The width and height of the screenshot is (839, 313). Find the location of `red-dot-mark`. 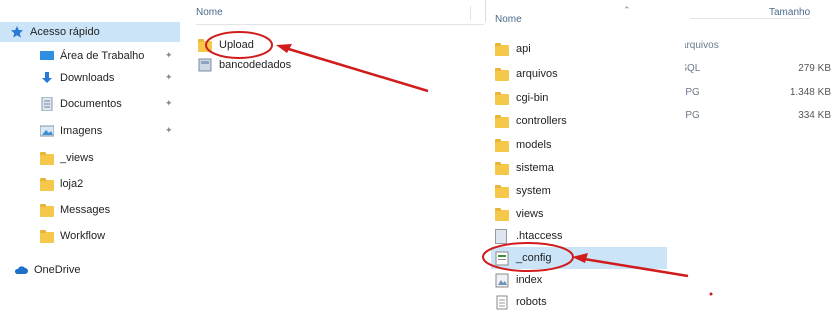

red-dot-mark is located at coordinates (711, 294).